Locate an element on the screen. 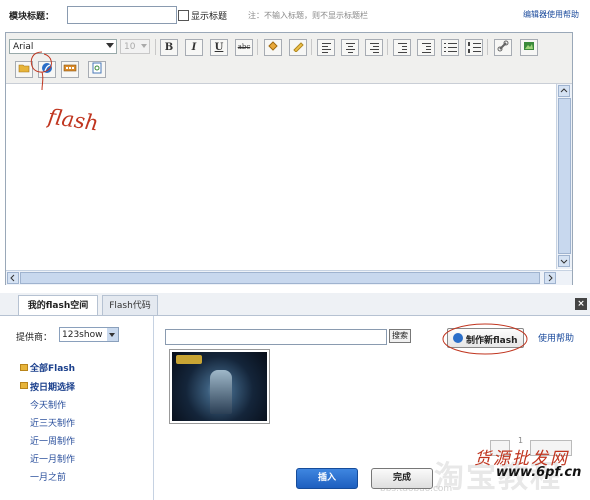  scroll-up-button is located at coordinates (564, 91).